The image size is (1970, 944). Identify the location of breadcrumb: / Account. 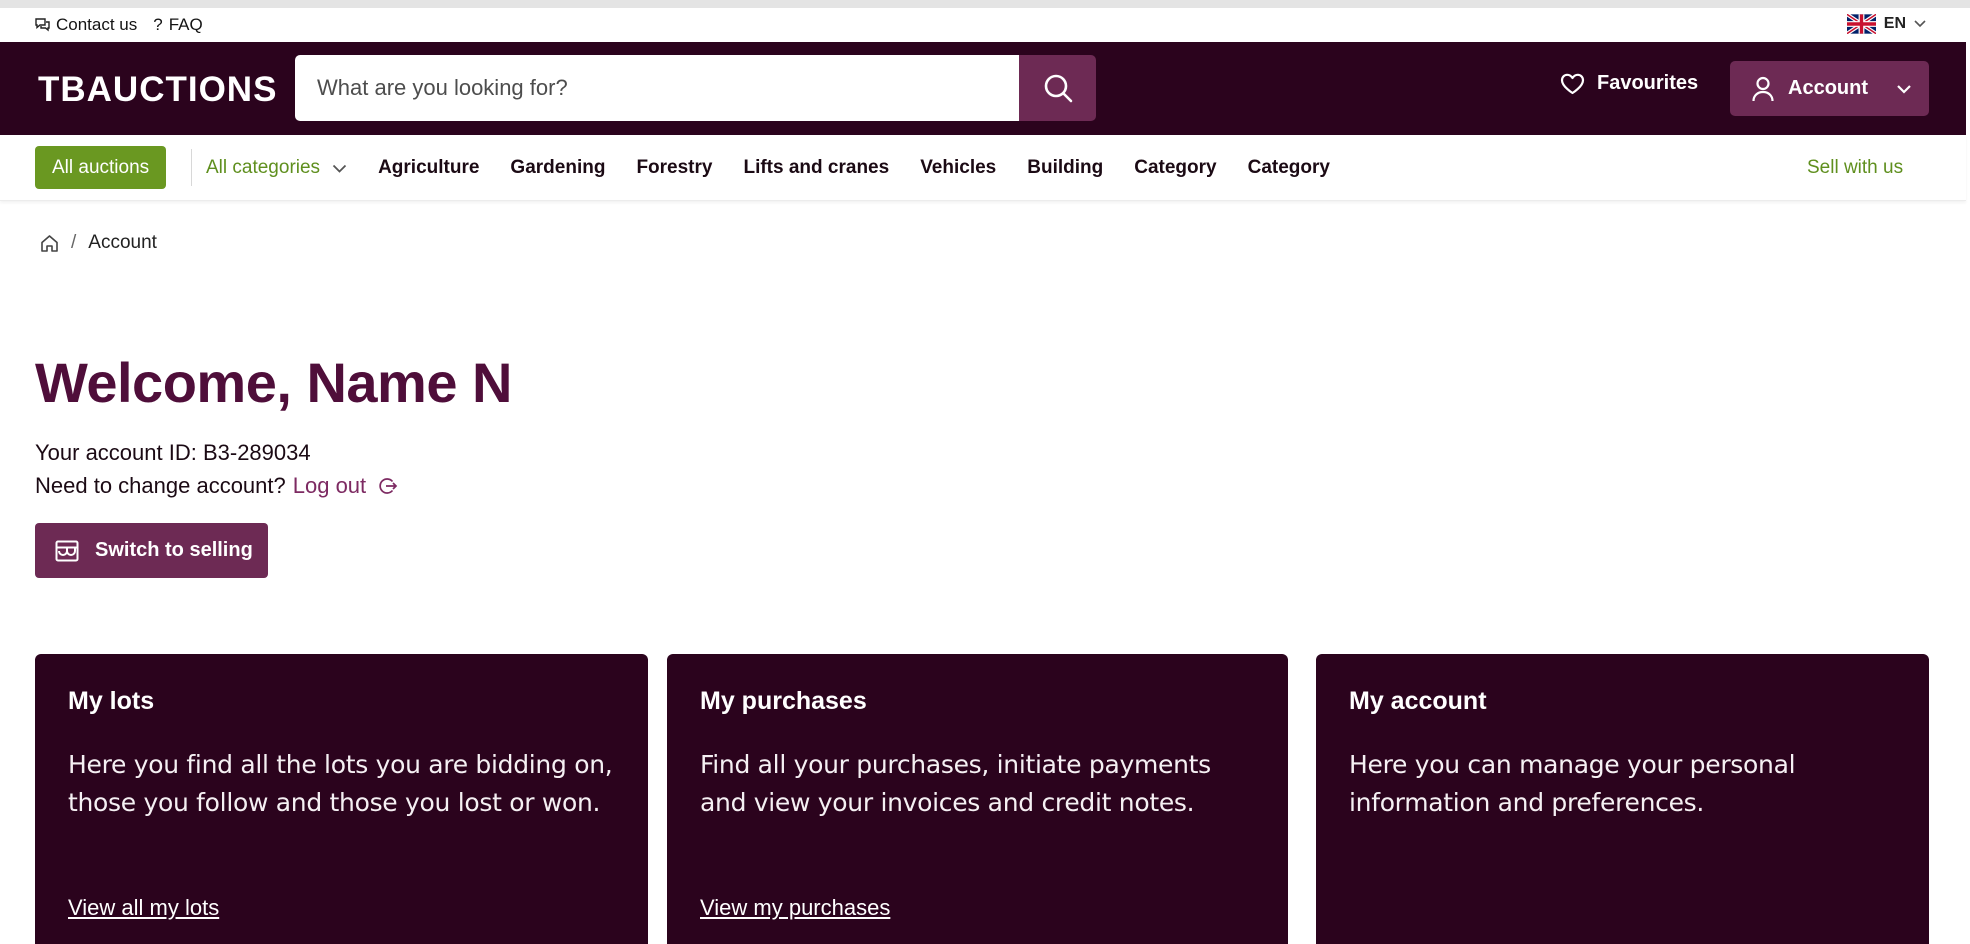
(98, 243).